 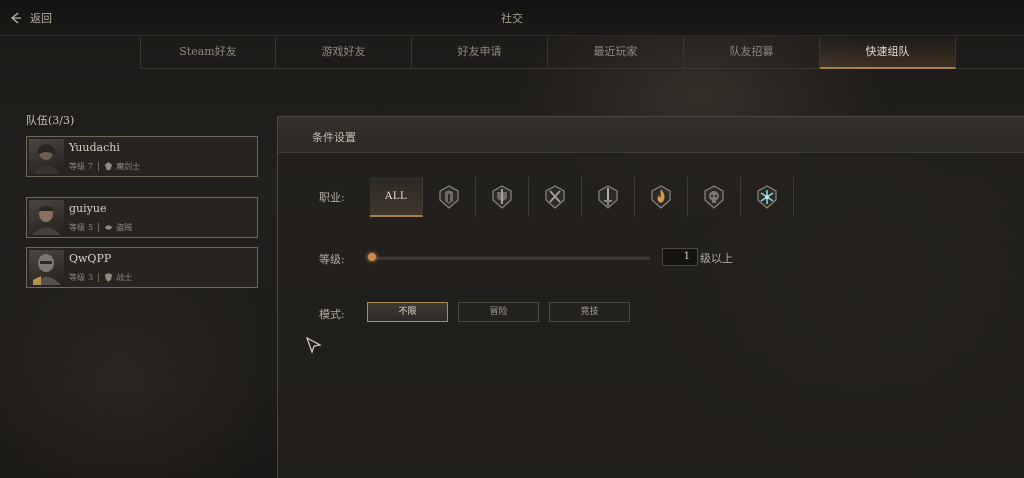 I want to click on tab-recent-players: 最近玩家, so click(x=616, y=53).